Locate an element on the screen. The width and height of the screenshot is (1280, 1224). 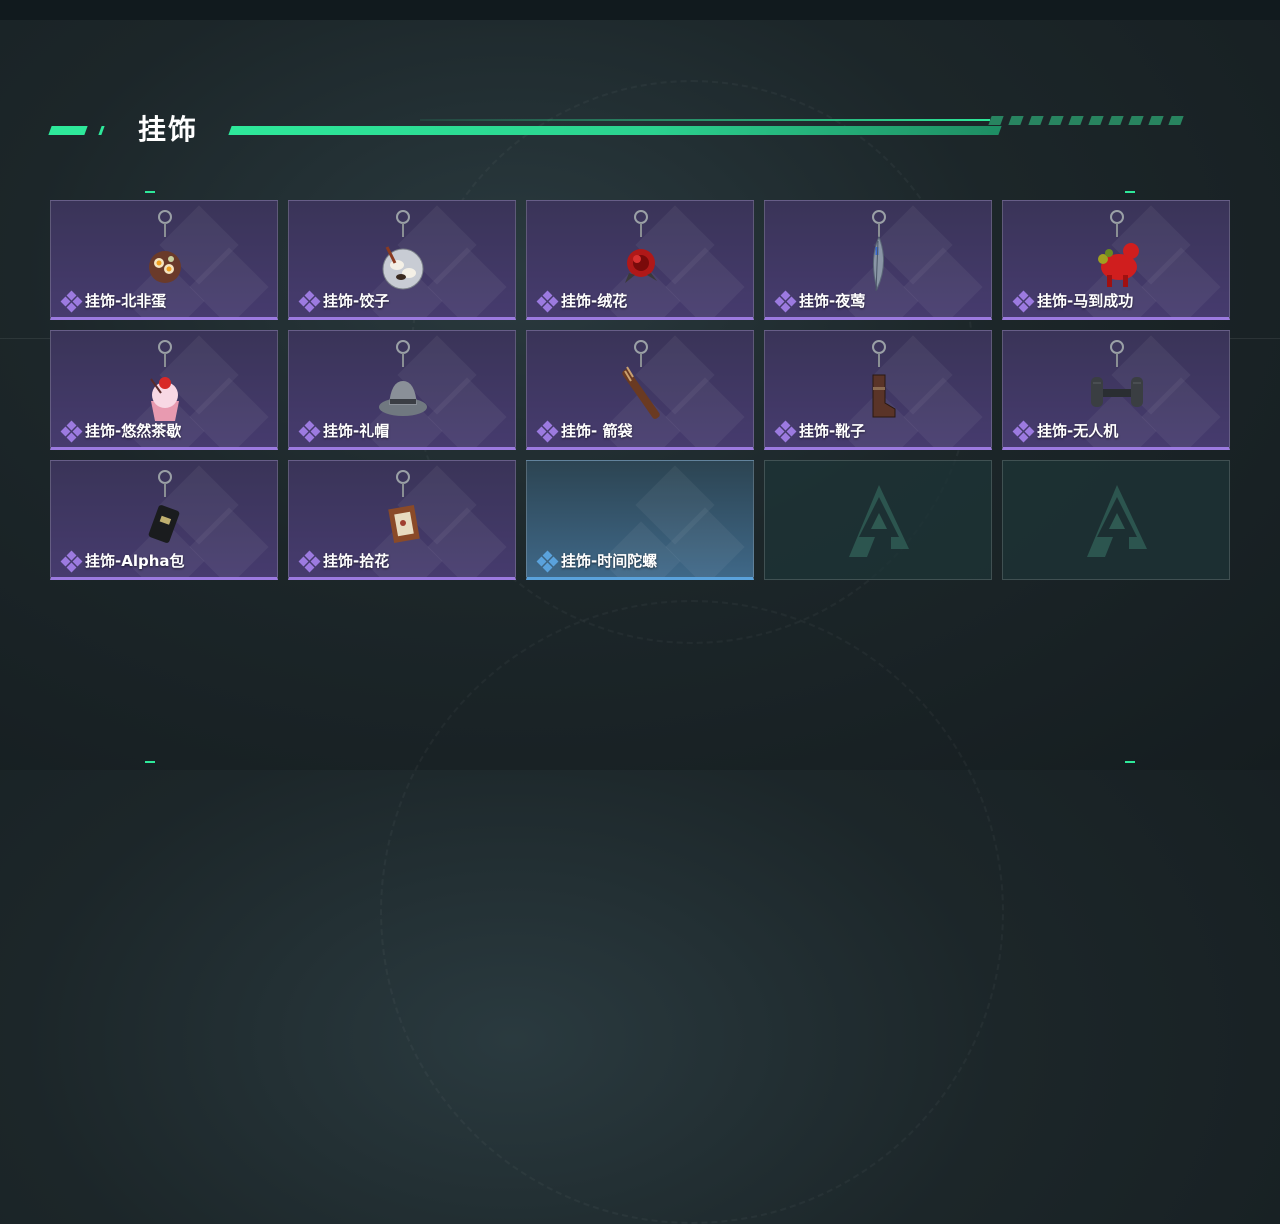
charm-name: 挂饰-饺子 is located at coordinates (356, 301).